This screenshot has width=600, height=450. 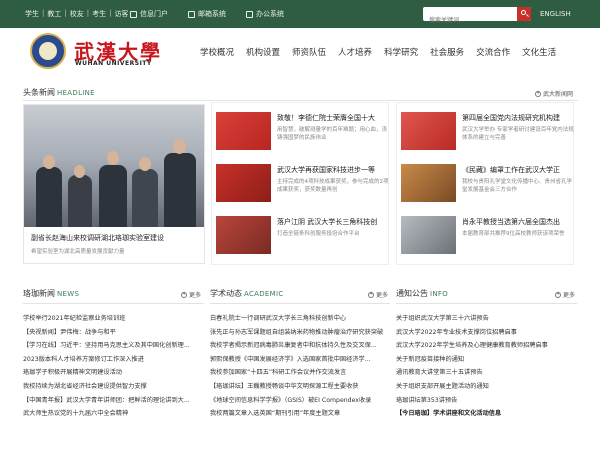 What do you see at coordinates (300, 387) in the screenshot?
I see `list-item: 【珞珈讲坛】王巍教授畅谈中华文明探源工程主要收获` at bounding box center [300, 387].